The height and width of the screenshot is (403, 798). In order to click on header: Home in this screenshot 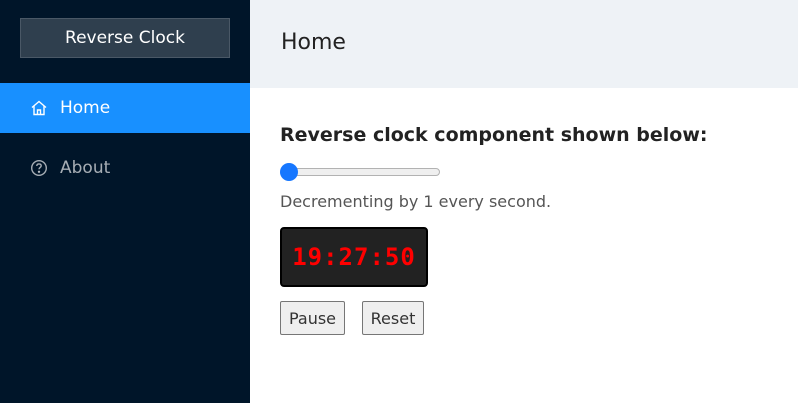, I will do `click(524, 44)`.